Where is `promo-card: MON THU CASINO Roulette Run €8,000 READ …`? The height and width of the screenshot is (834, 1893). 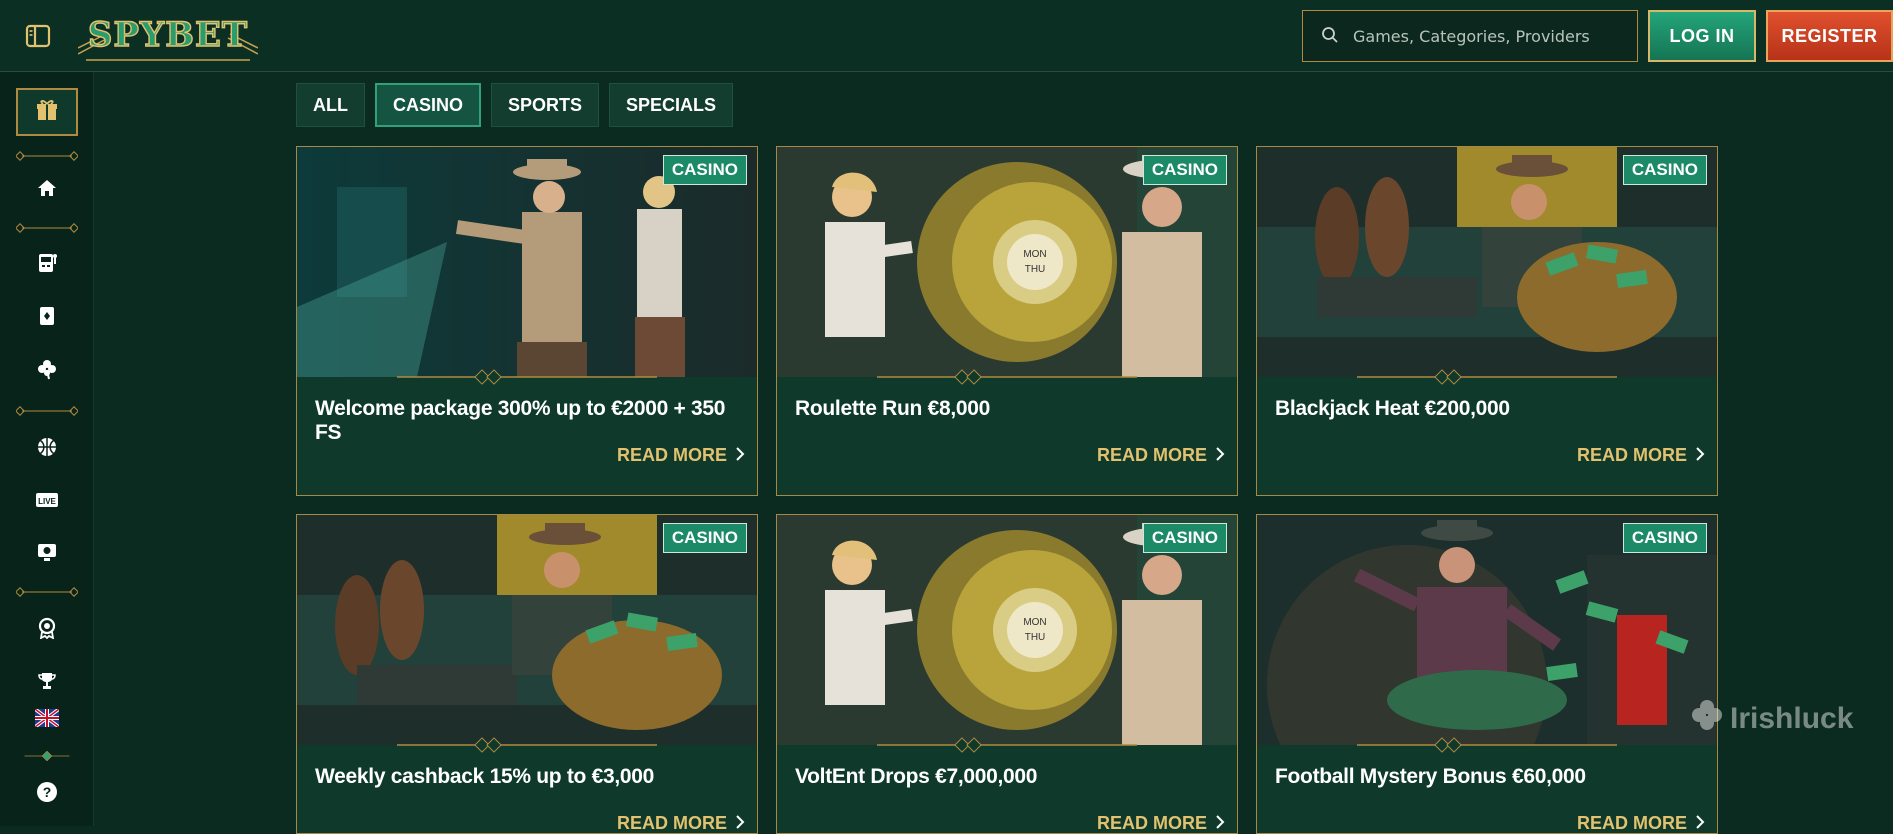
promo-card: MON THU CASINO Roulette Run €8,000 READ … is located at coordinates (1007, 321).